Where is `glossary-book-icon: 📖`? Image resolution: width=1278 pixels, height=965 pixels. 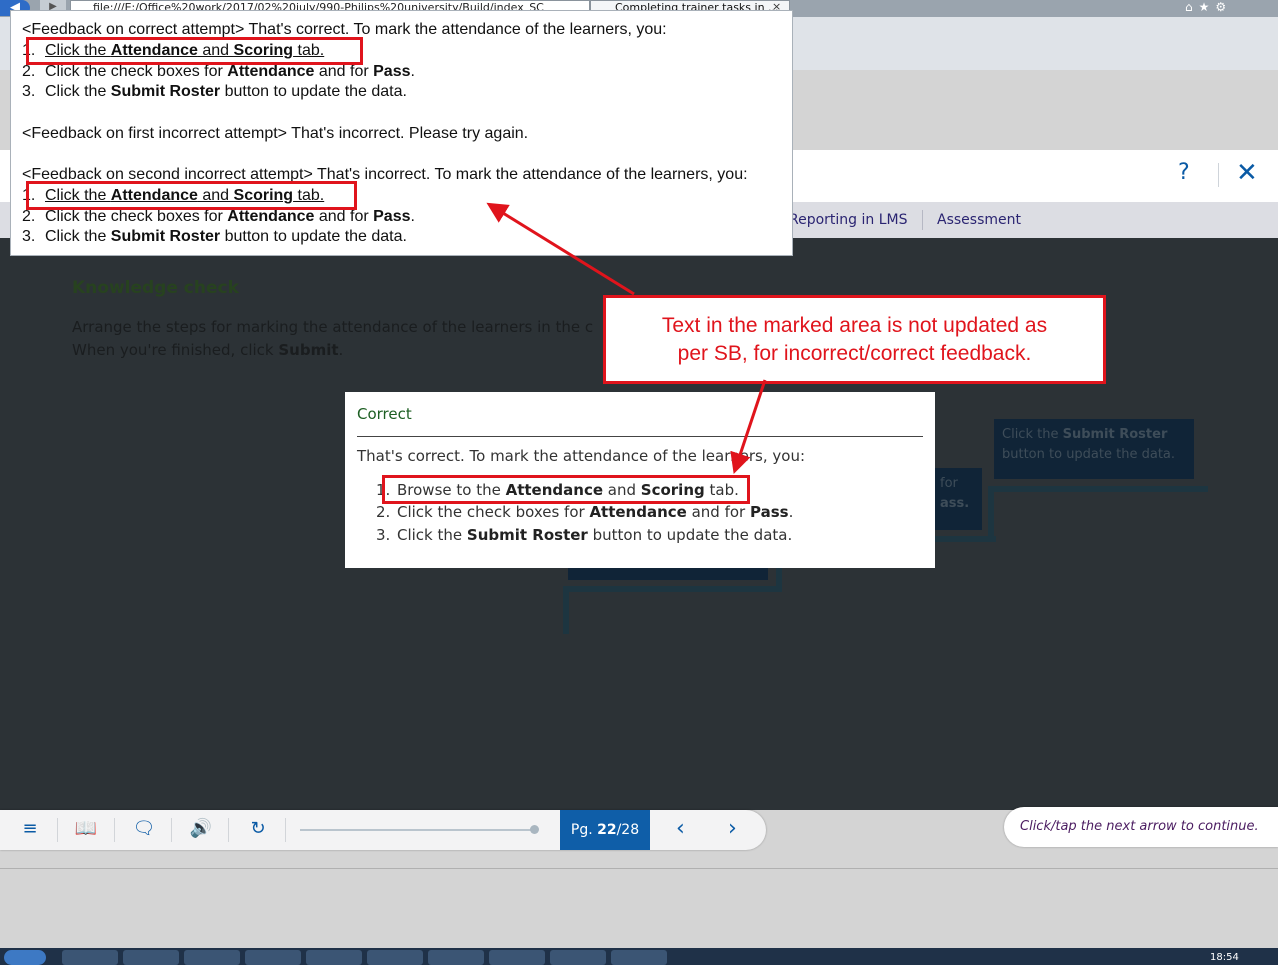
glossary-book-icon: 📖 is located at coordinates (86, 828).